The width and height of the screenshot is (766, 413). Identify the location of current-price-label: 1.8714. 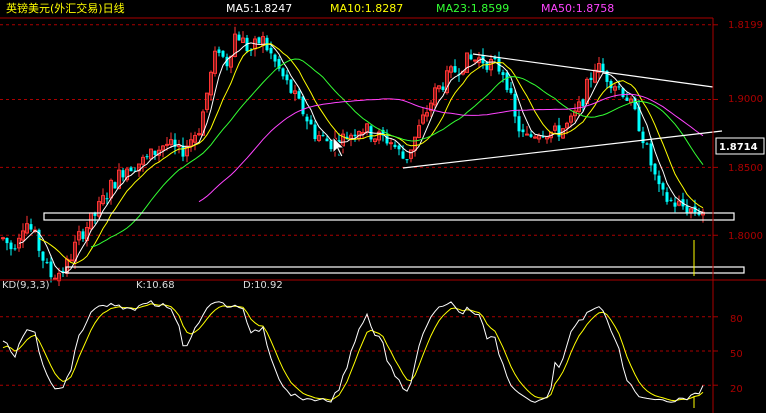
(738, 147).